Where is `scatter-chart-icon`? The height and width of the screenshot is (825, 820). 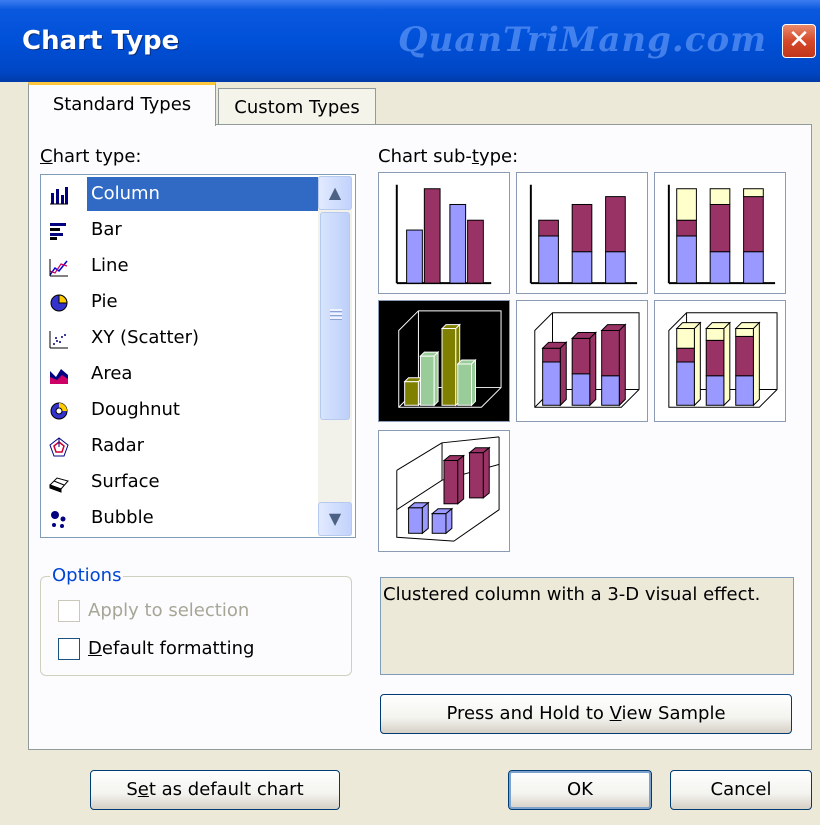
scatter-chart-icon is located at coordinates (58, 340).